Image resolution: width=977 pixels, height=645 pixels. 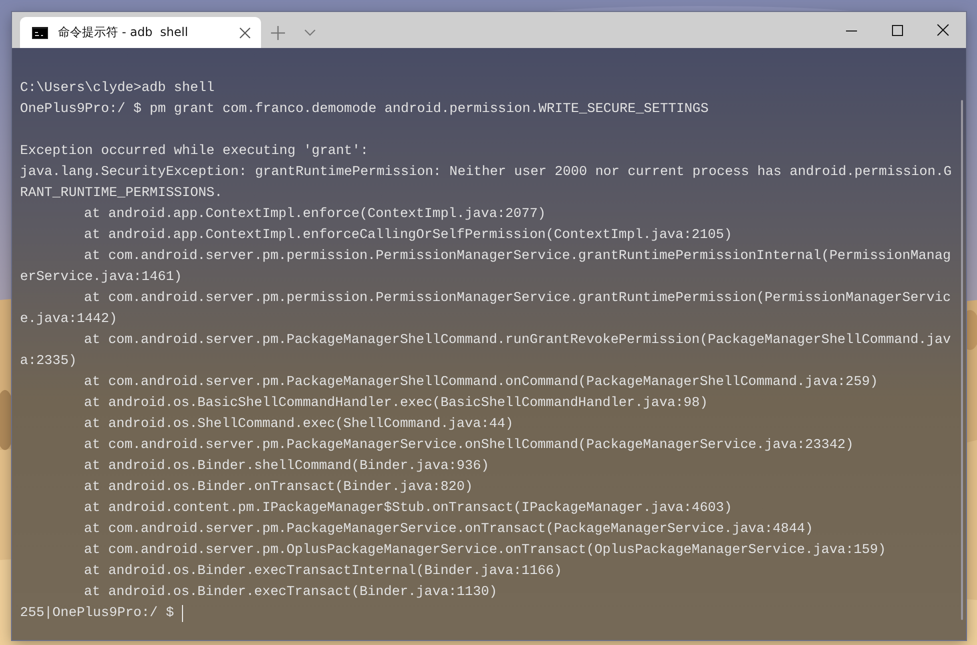 What do you see at coordinates (97, 614) in the screenshot?
I see `shell-prompt: 255|OnePlus9Pro:/ $` at bounding box center [97, 614].